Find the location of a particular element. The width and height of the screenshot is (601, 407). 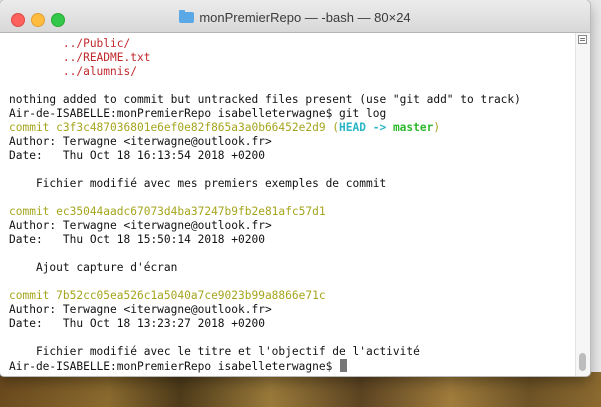

terminal-text: ../README.txt is located at coordinates (80, 57).